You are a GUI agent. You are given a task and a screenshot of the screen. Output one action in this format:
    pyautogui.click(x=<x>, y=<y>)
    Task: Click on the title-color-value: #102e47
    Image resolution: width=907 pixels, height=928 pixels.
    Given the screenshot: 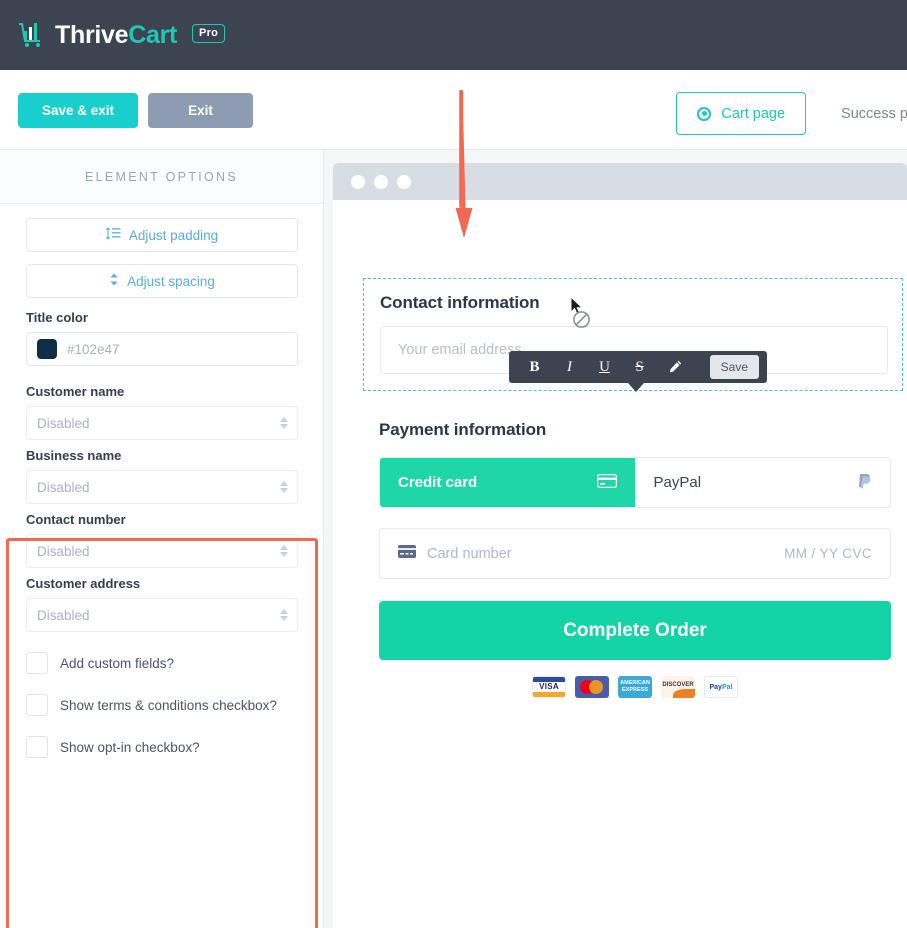 What is the action you would take?
    pyautogui.click(x=93, y=349)
    